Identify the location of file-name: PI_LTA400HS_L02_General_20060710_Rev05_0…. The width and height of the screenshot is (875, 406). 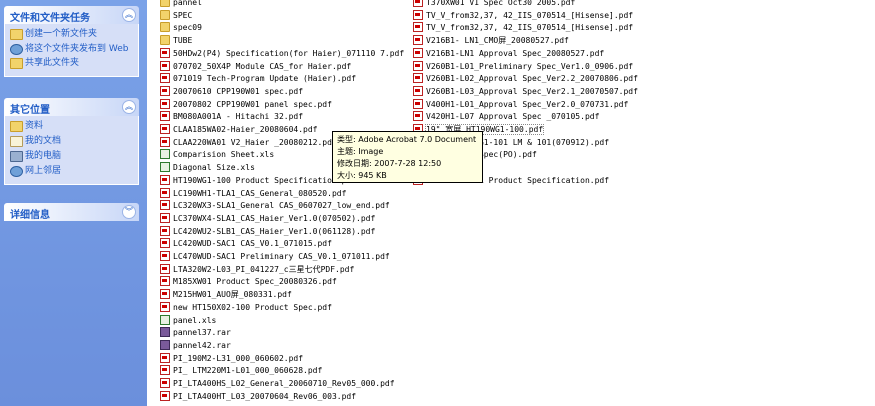
(284, 383).